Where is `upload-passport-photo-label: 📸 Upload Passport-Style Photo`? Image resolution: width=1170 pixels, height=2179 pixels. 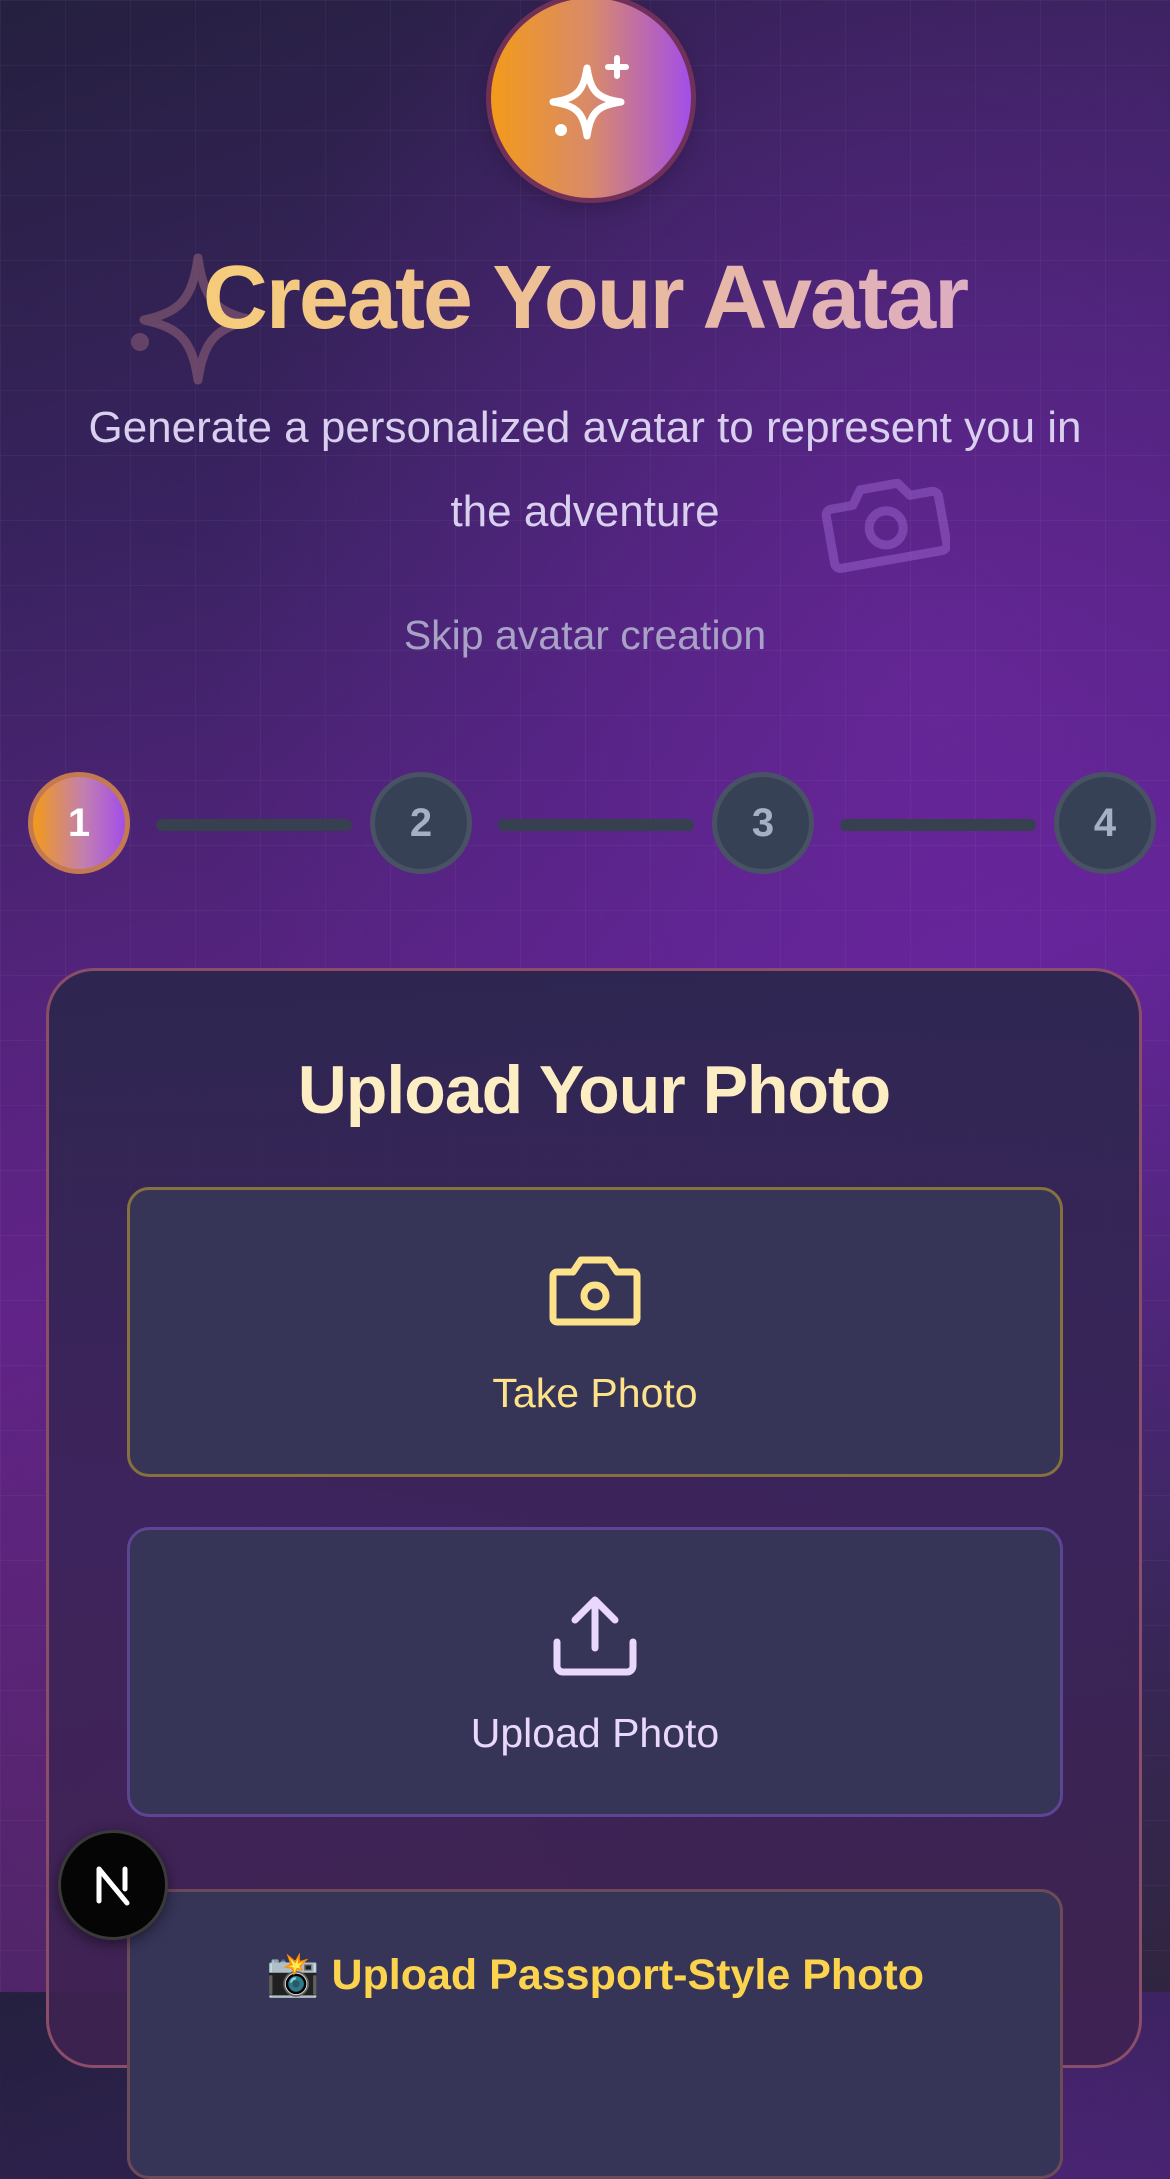 upload-passport-photo-label: 📸 Upload Passport-Style Photo is located at coordinates (595, 1975).